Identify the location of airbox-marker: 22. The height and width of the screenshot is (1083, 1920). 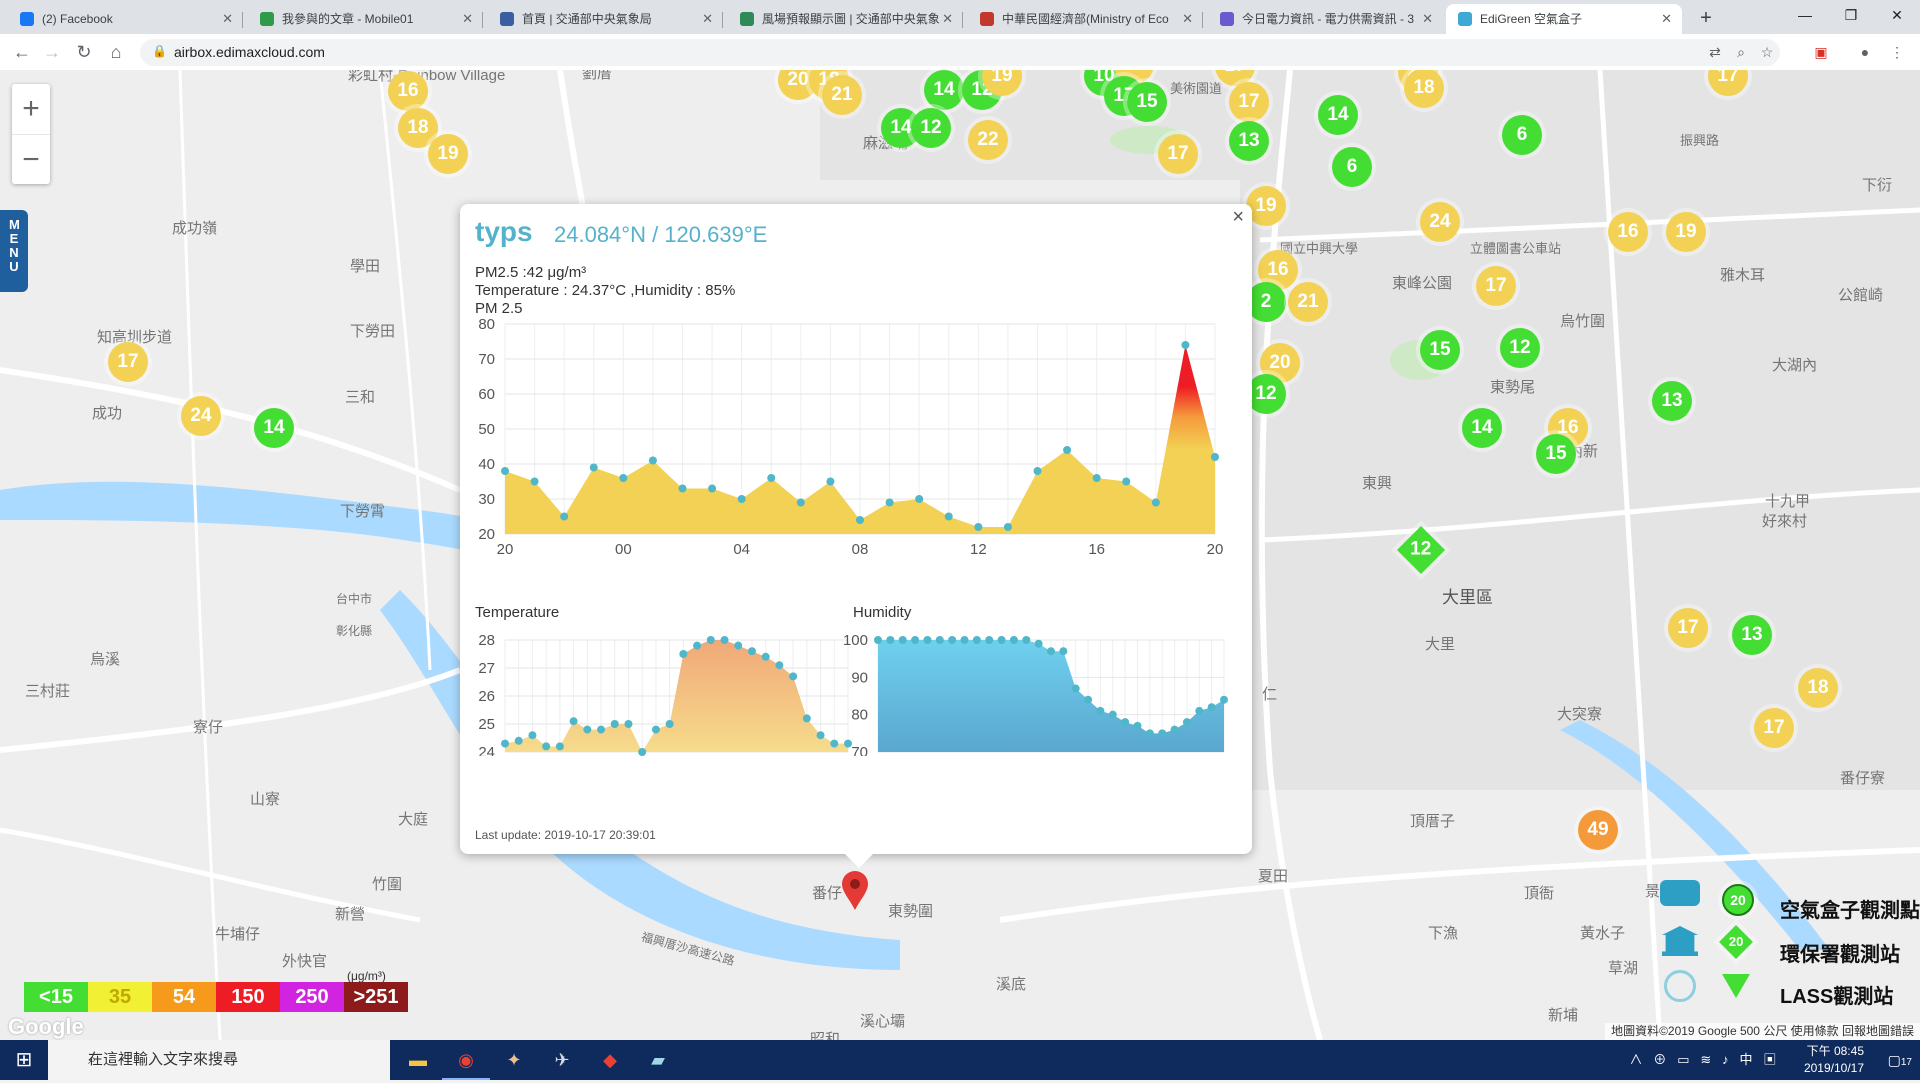
(988, 140).